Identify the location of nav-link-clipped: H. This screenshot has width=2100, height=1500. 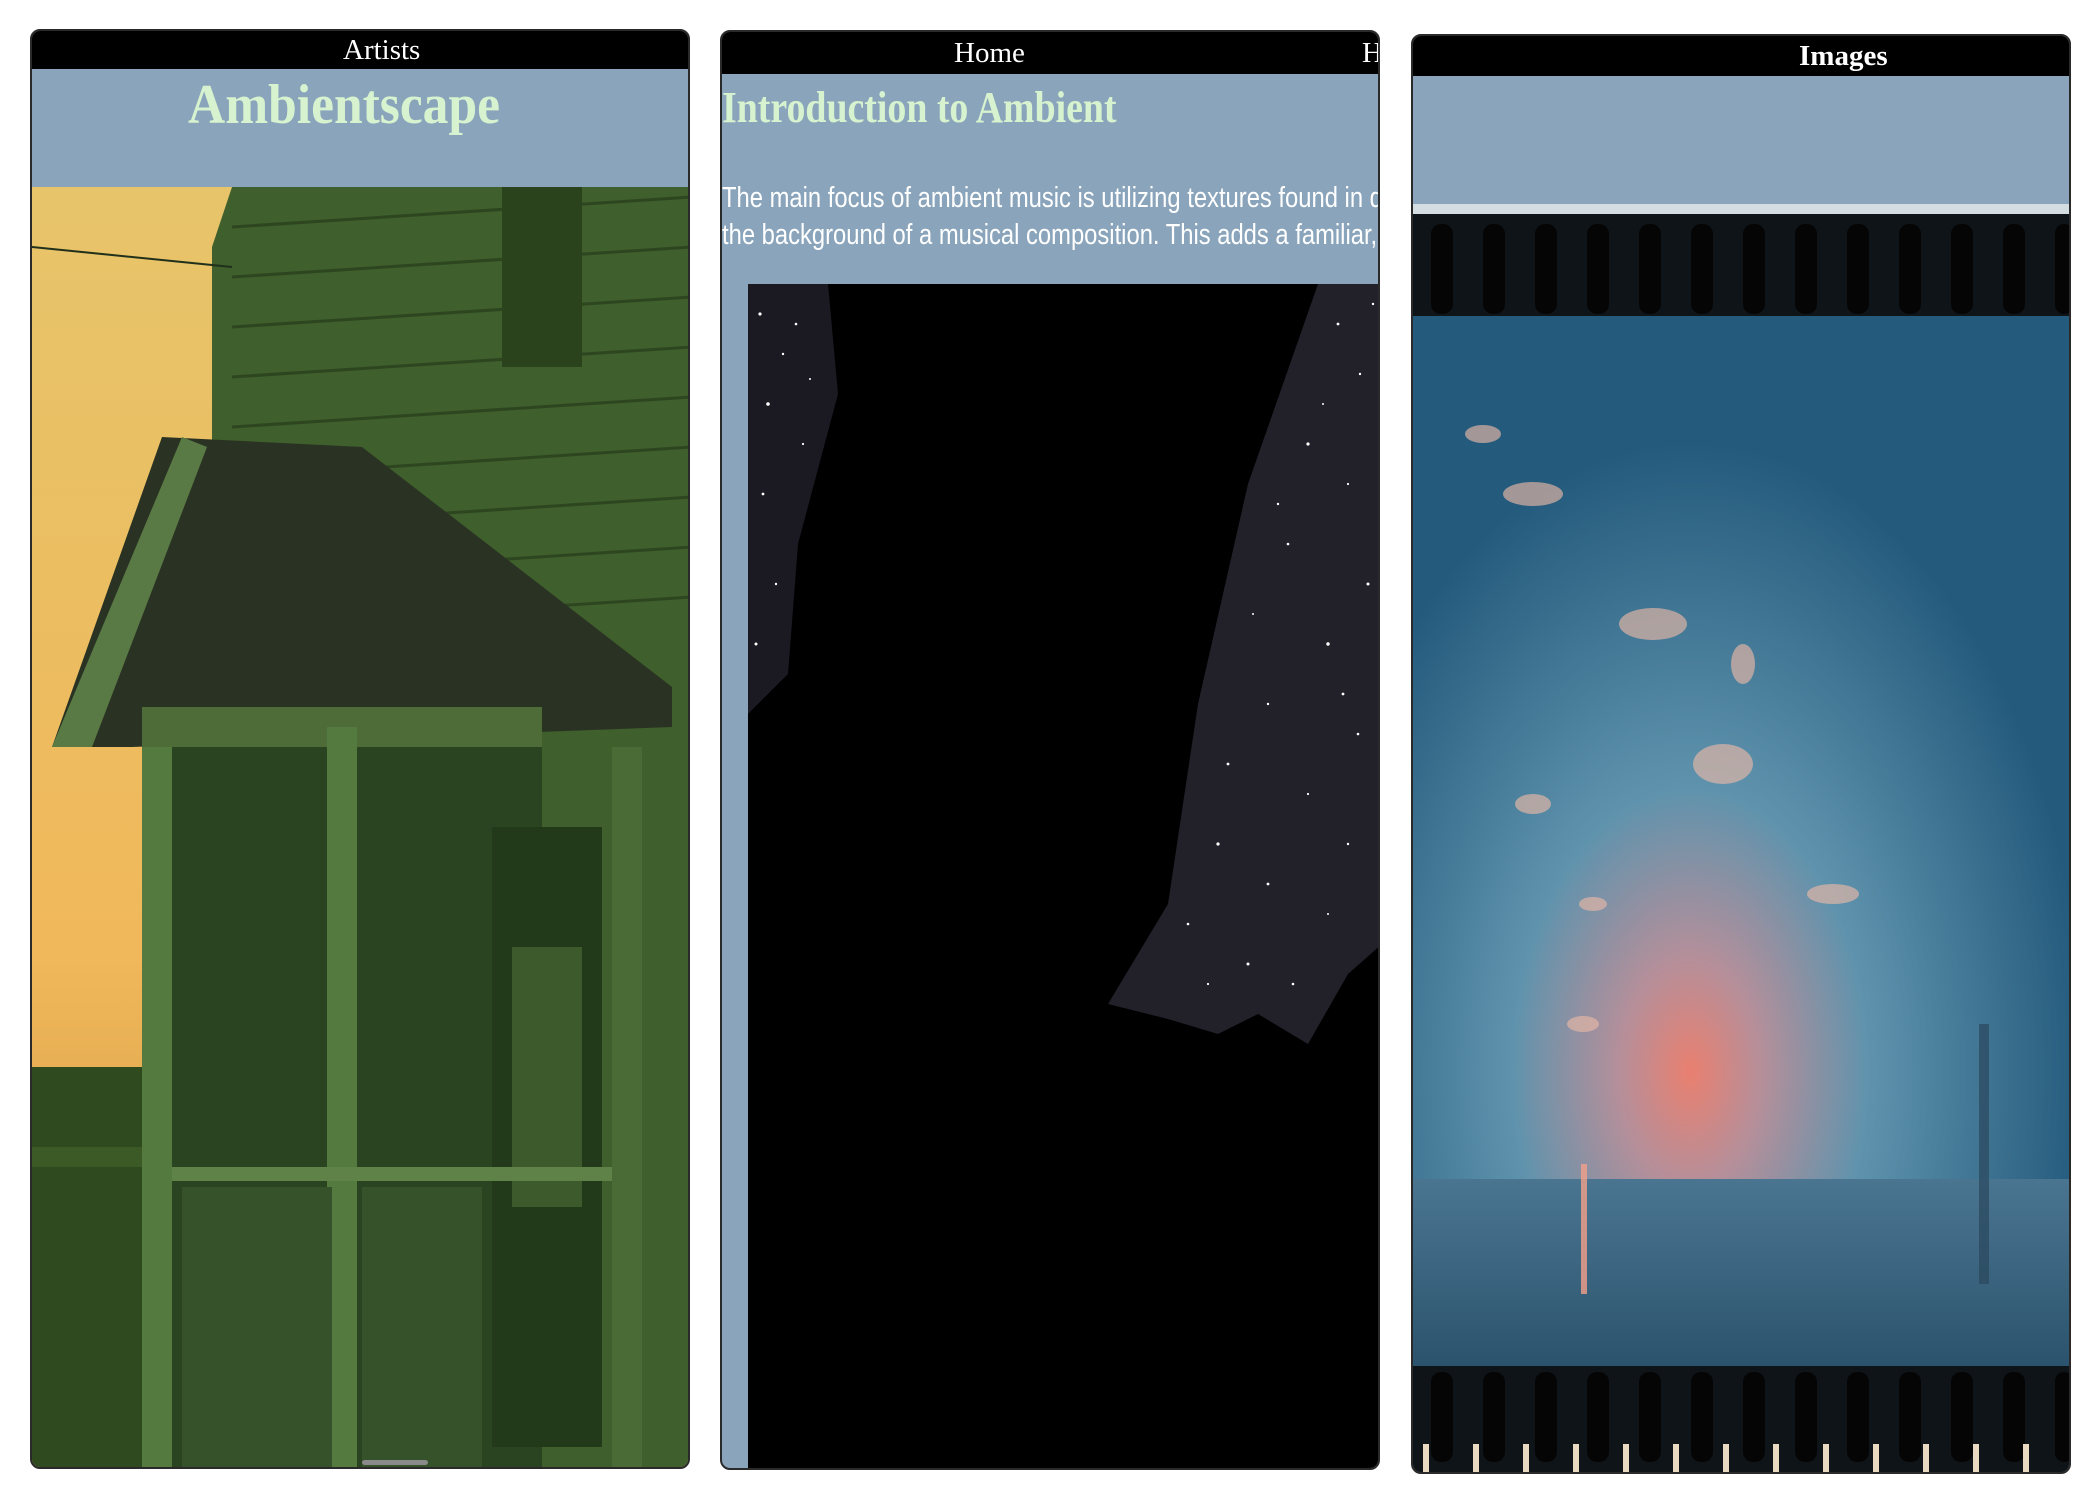
(1370, 53).